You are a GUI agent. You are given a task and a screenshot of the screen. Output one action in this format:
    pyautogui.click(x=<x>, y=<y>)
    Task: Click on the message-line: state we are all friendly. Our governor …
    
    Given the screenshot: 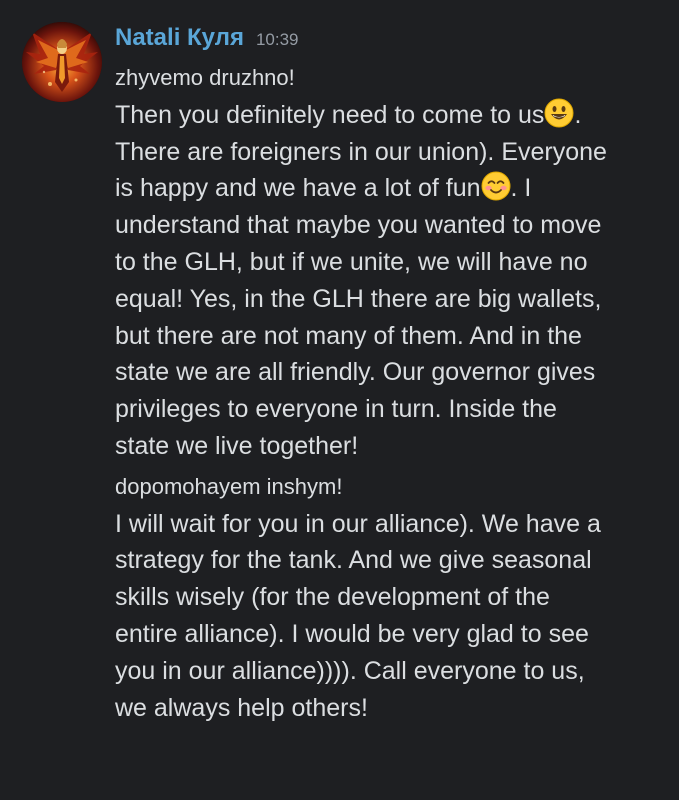 What is the action you would take?
    pyautogui.click(x=355, y=372)
    